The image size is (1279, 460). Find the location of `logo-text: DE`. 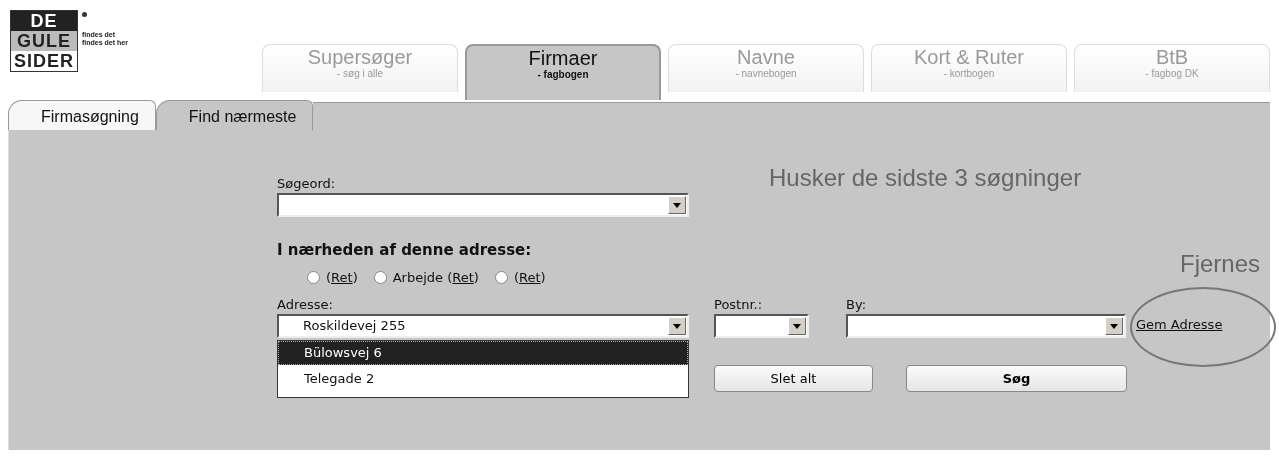

logo-text: DE is located at coordinates (44, 21).